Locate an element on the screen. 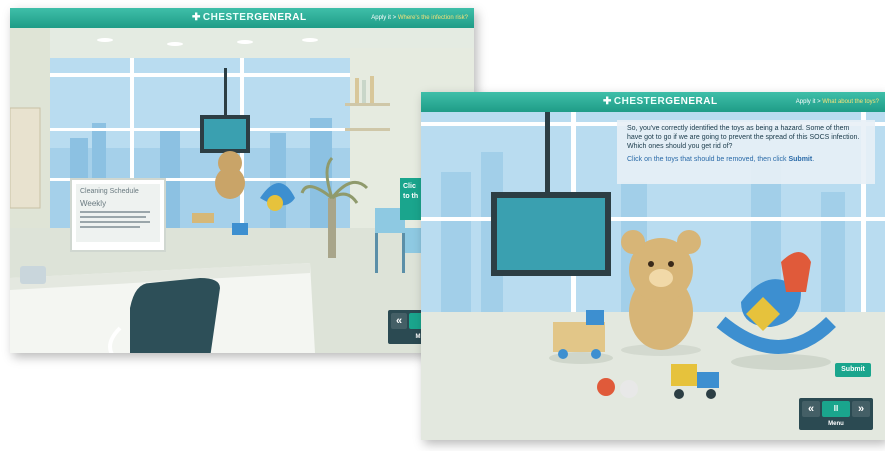  monitor-screen: Cleaning Schedule Weekly is located at coordinates (118, 213).